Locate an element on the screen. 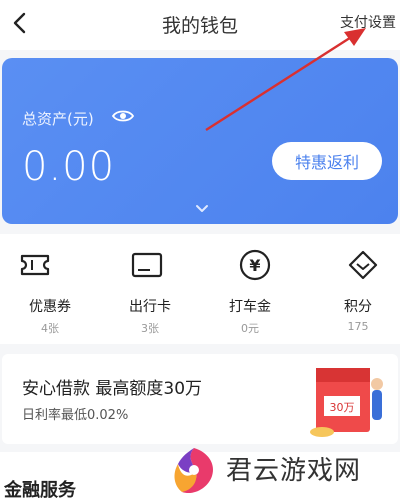 The image size is (400, 504). quick-item-label: 打车金 is located at coordinates (250, 307).